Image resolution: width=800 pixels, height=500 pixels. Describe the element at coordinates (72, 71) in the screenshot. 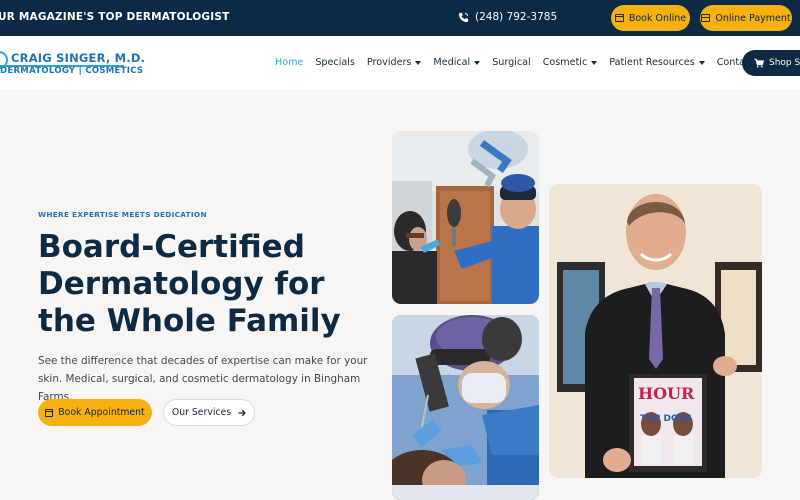

I see `logo-subtitle: DERMATOLOGY | COSMETICS` at that location.